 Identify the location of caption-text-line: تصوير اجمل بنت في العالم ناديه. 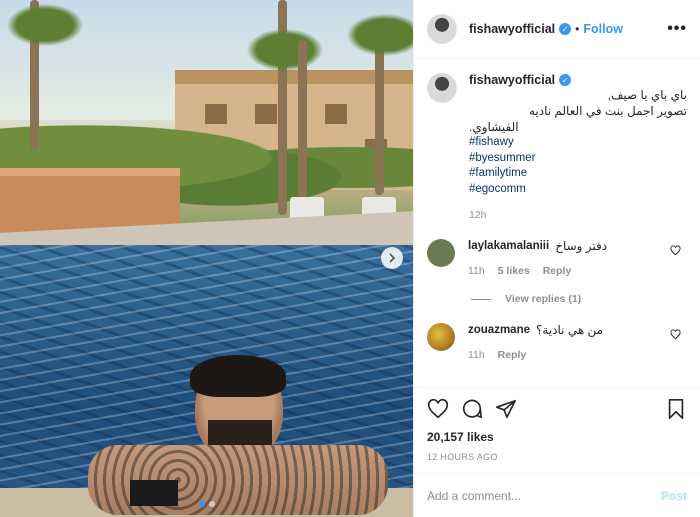
(607, 111).